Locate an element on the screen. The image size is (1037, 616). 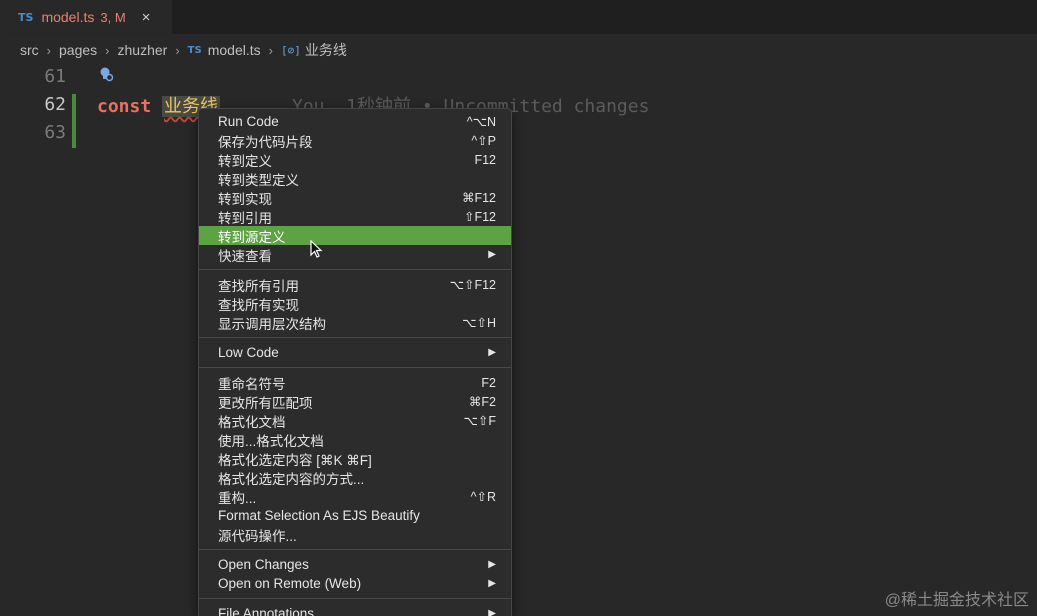
menu-item: Open on Remote (Web) ▶ is located at coordinates (355, 583).